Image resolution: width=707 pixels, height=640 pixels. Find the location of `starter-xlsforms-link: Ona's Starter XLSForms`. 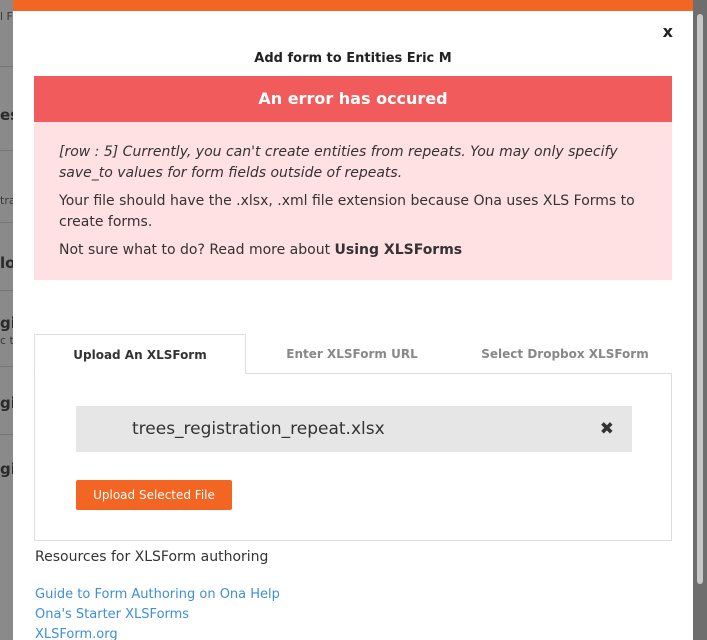

starter-xlsforms-link: Ona's Starter XLSForms is located at coordinates (112, 614).